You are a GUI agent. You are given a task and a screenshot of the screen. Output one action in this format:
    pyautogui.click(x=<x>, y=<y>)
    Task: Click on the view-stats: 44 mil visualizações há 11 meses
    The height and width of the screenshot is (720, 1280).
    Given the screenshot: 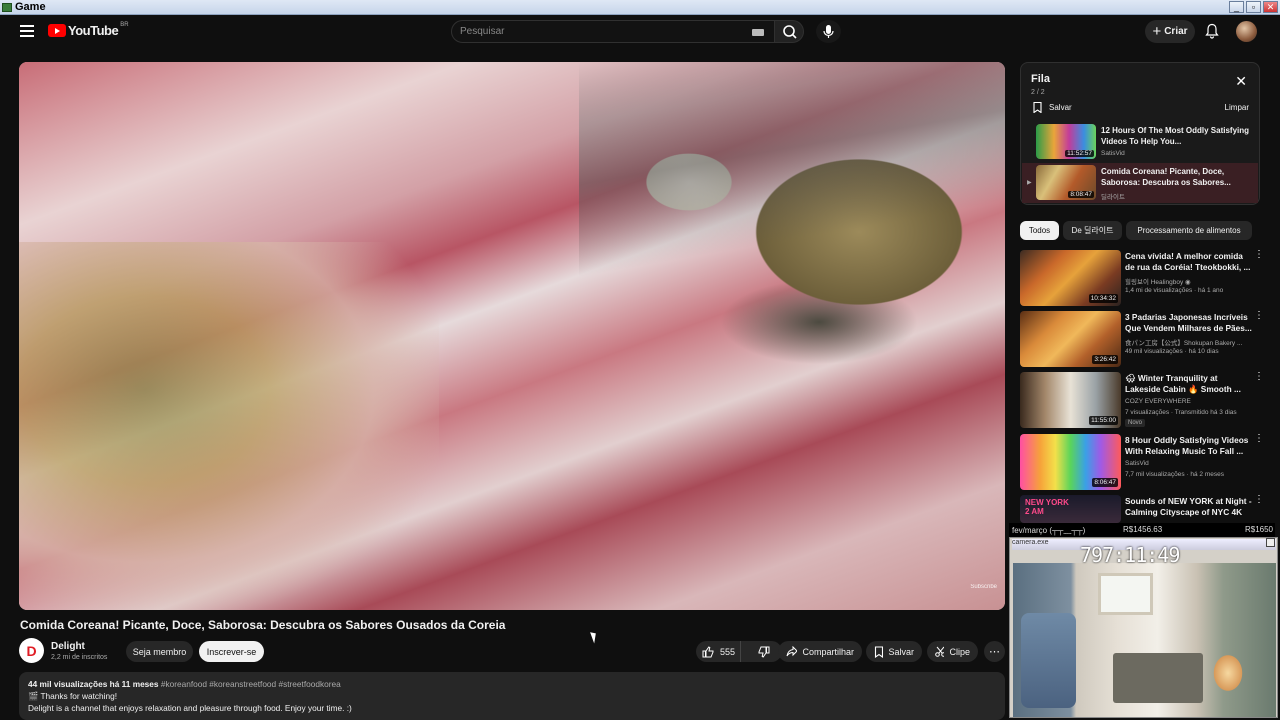 What is the action you would take?
    pyautogui.click(x=93, y=684)
    